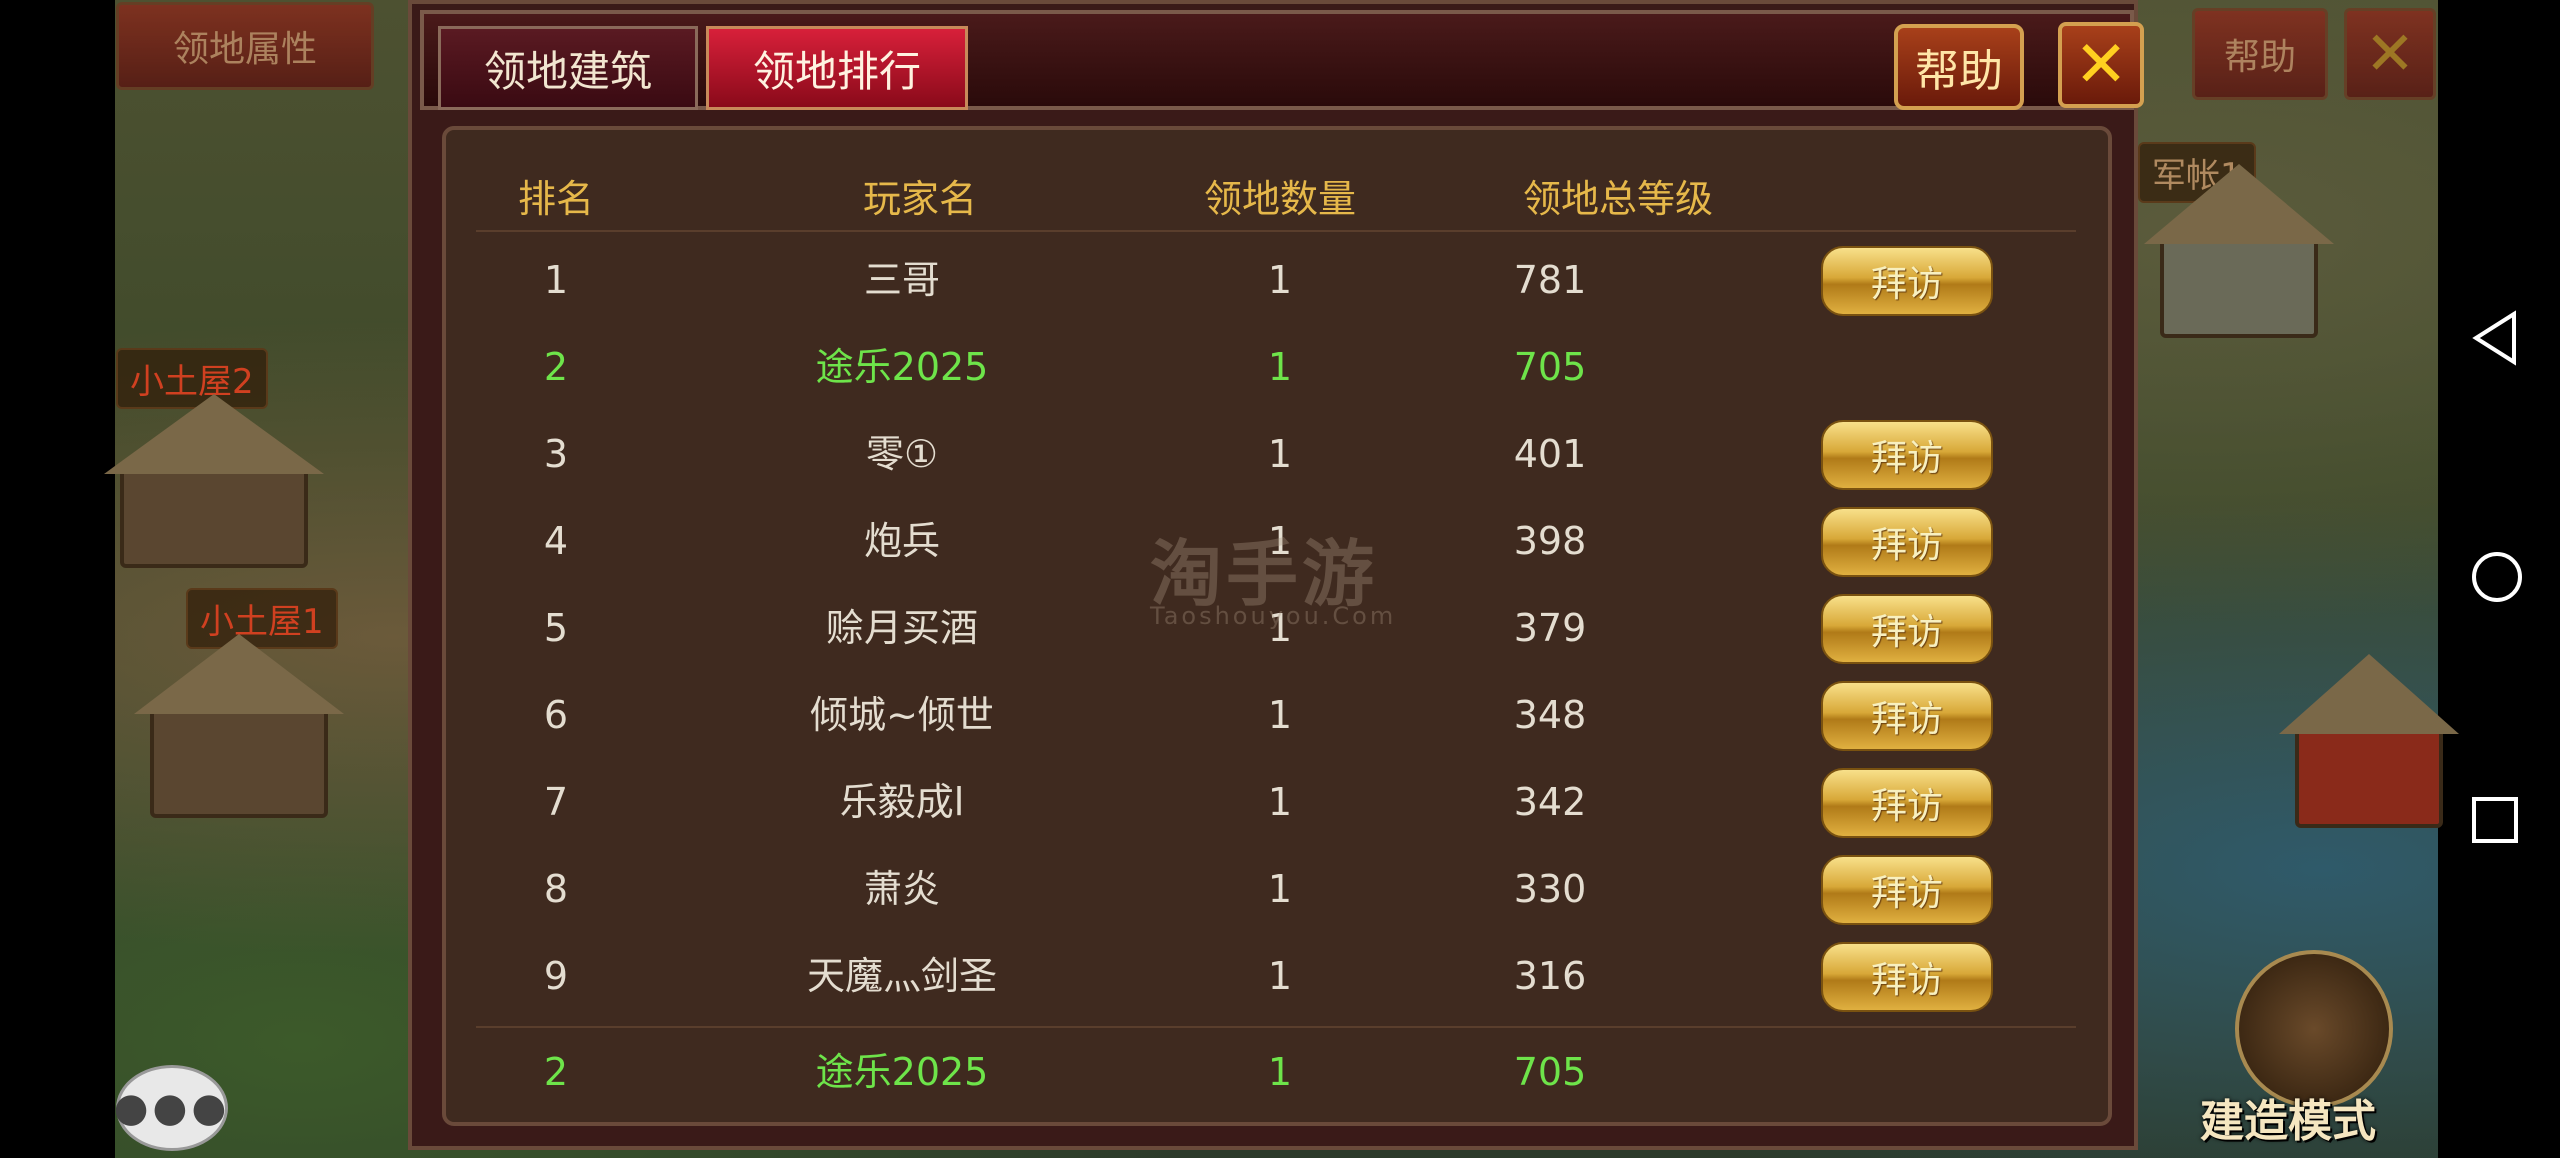  Describe the element at coordinates (1550, 280) in the screenshot. I see `total-level-cell: 781` at that location.